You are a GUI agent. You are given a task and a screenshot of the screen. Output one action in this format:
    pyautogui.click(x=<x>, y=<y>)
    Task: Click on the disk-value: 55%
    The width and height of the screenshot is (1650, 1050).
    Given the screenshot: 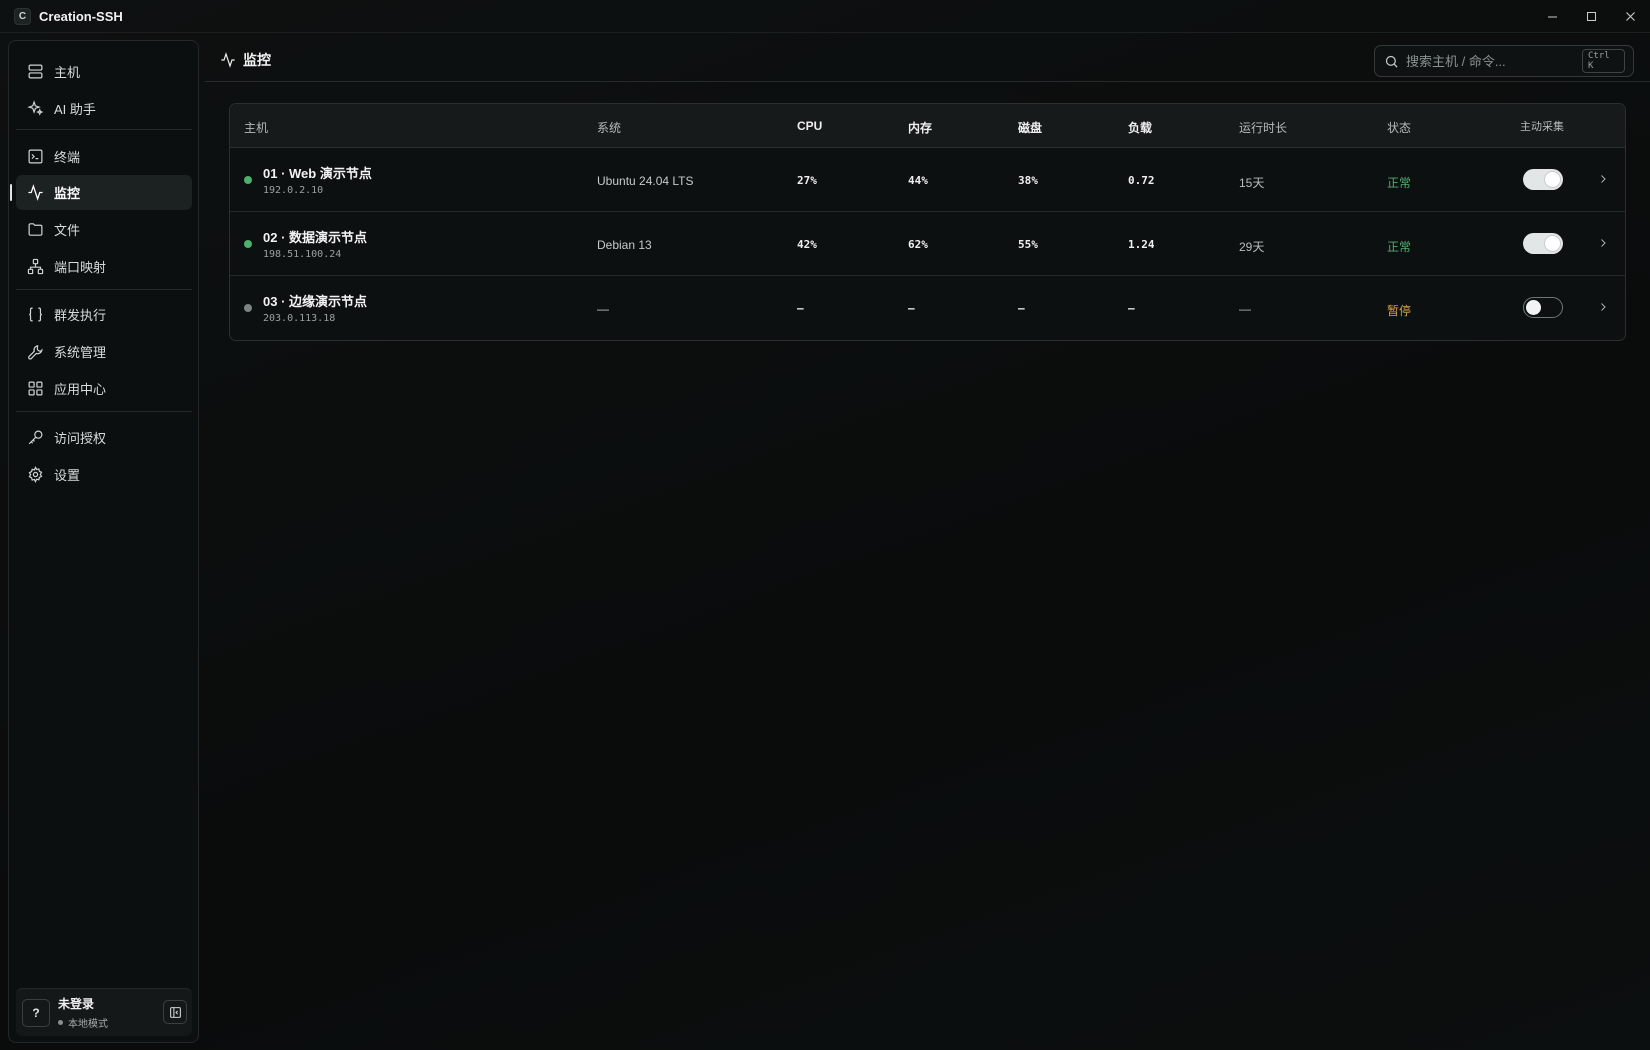 What is the action you would take?
    pyautogui.click(x=1028, y=244)
    